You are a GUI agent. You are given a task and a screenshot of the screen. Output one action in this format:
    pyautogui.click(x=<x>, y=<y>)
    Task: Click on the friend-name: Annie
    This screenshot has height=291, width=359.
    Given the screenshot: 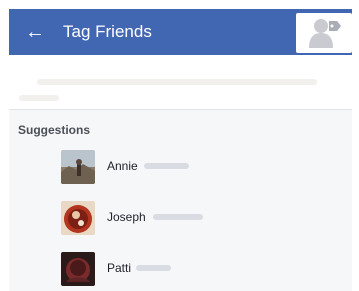 What is the action you would take?
    pyautogui.click(x=122, y=166)
    